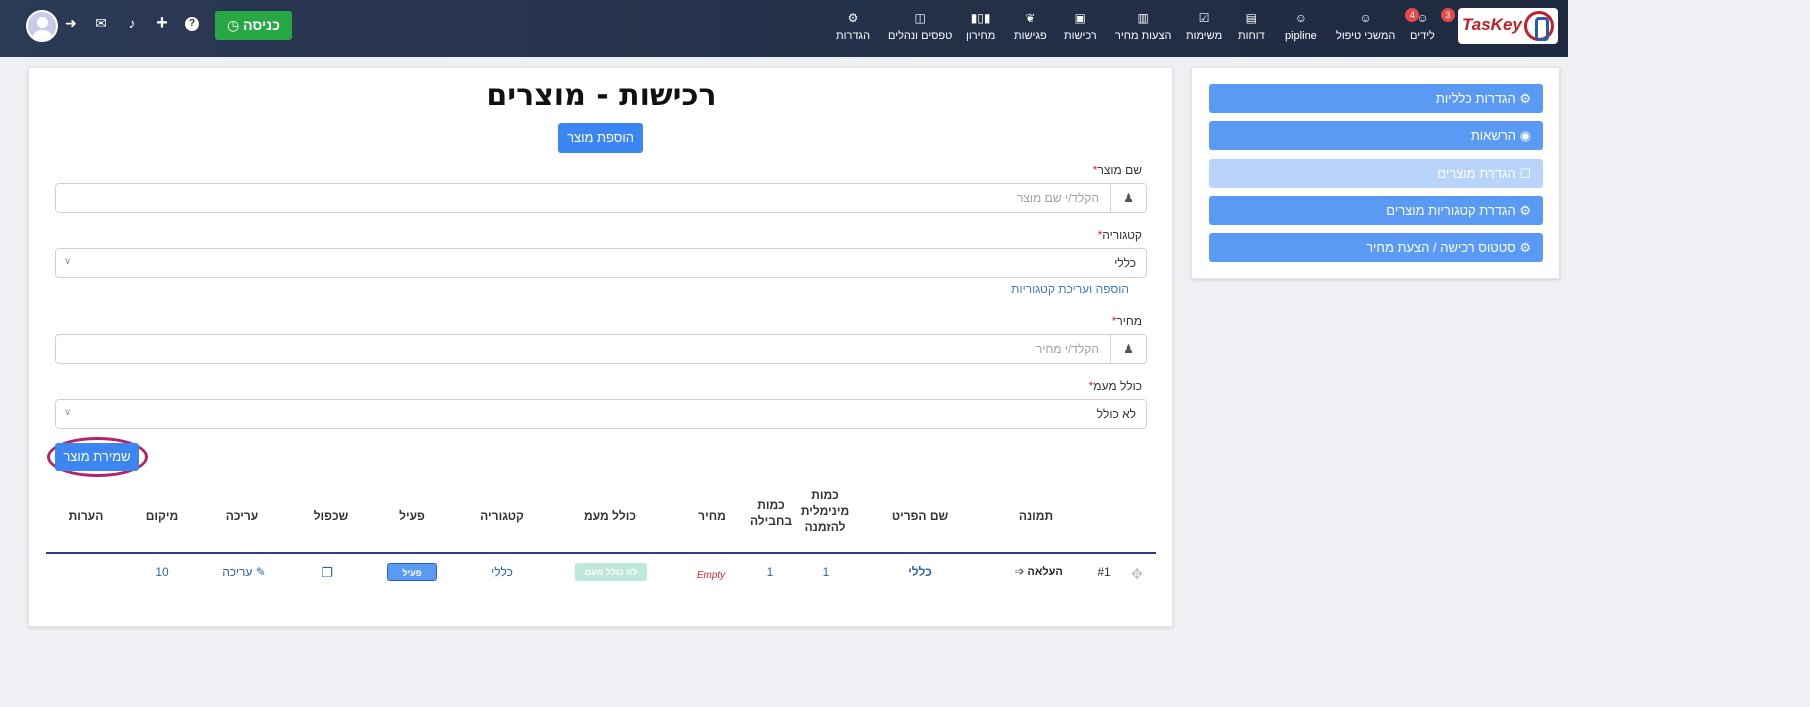  Describe the element at coordinates (980, 26) in the screenshot. I see `nav-item-pricelist: ▮▯▮ מחירון` at that location.